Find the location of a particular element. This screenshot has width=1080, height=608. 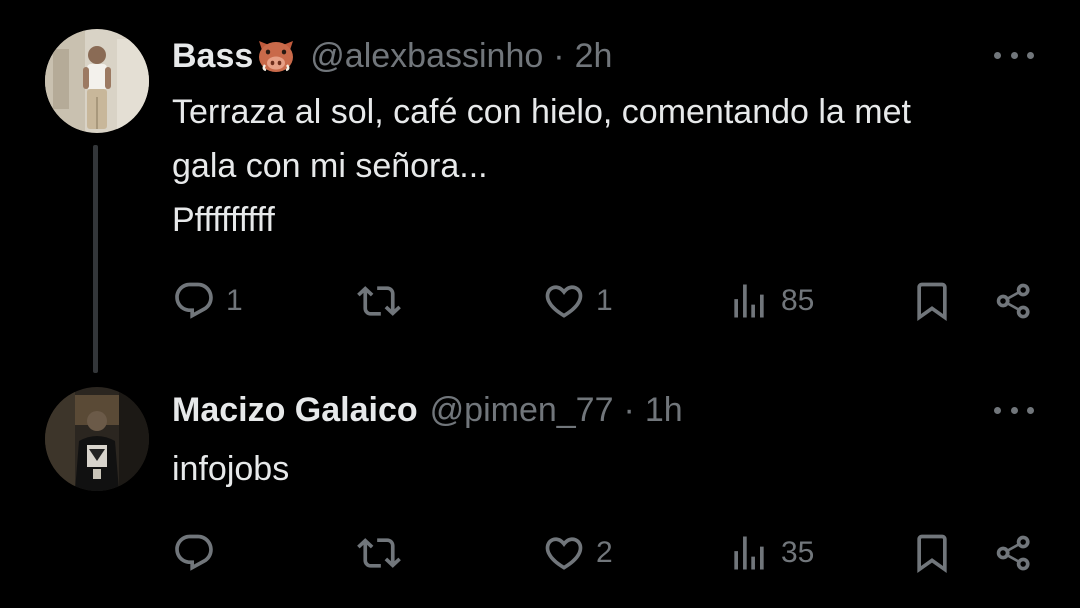

reply-button: 1 is located at coordinates (207, 301).